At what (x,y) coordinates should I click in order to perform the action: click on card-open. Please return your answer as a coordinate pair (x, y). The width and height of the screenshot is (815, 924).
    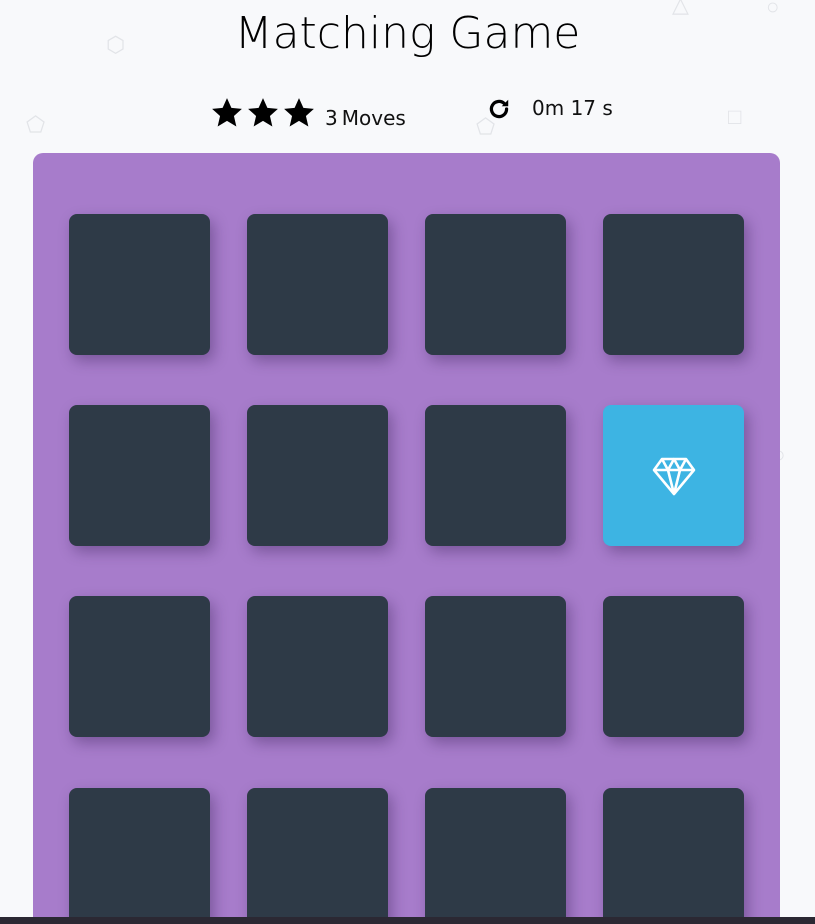
    Looking at the image, I should click on (673, 475).